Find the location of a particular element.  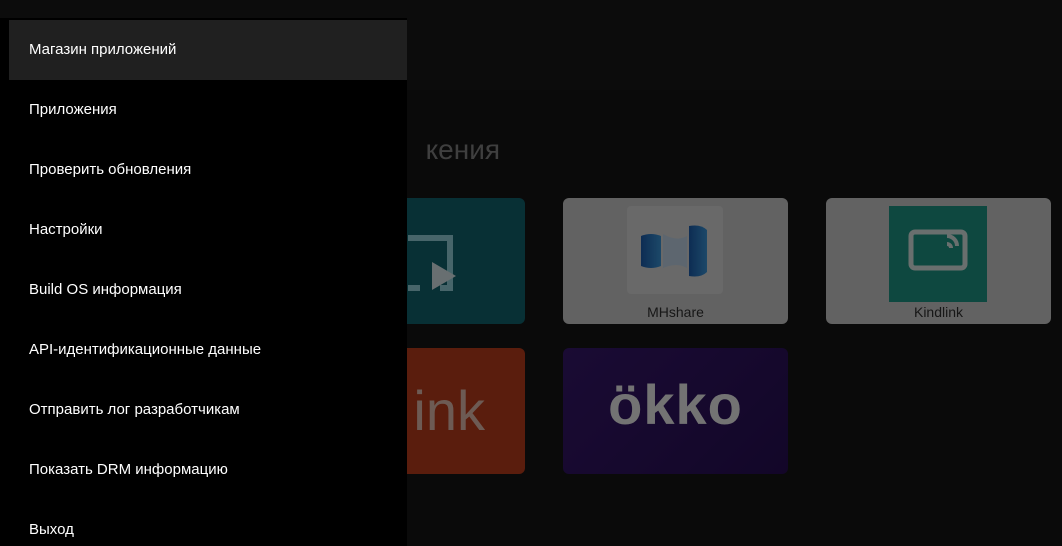

menu-item-check-updates: Проверить обновления is located at coordinates (208, 170).